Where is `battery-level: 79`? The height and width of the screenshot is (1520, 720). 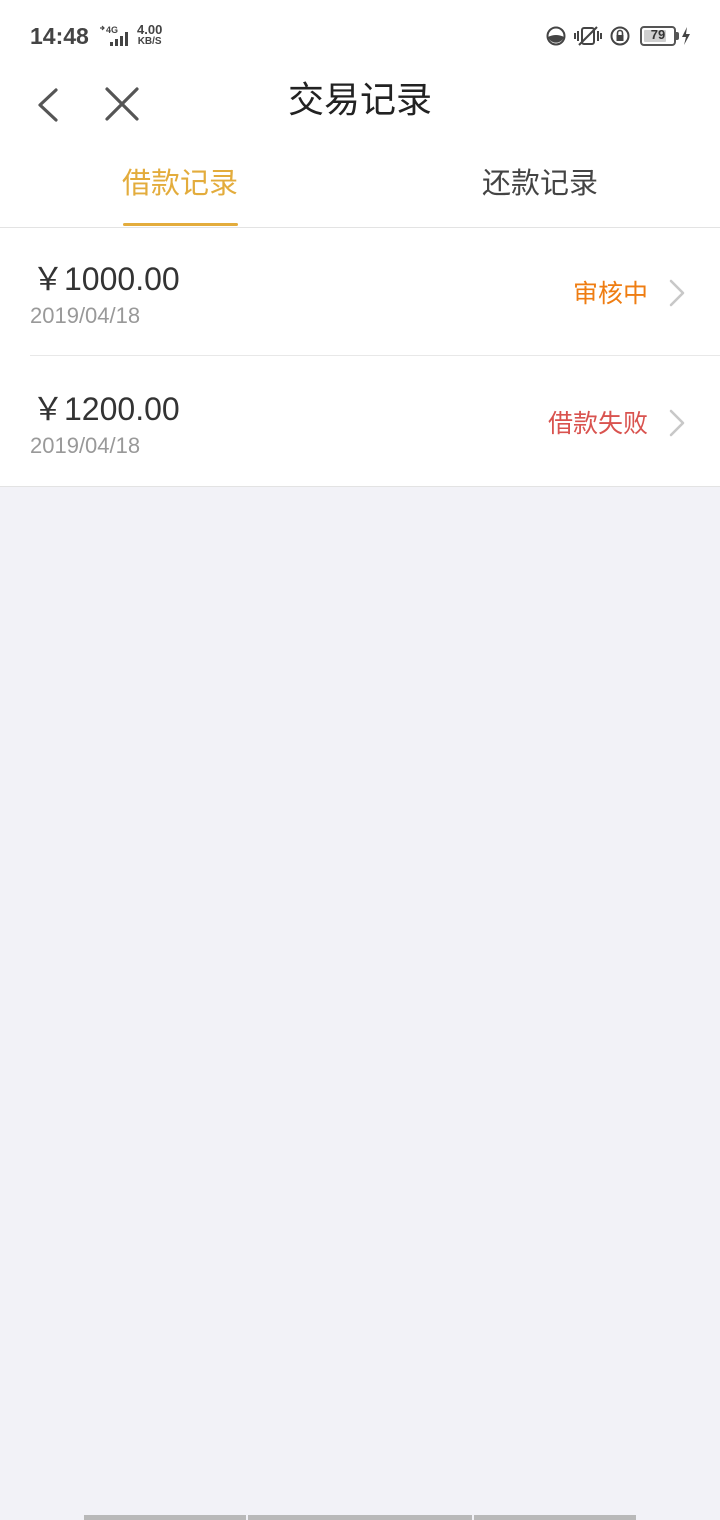
battery-level: 79 is located at coordinates (658, 34).